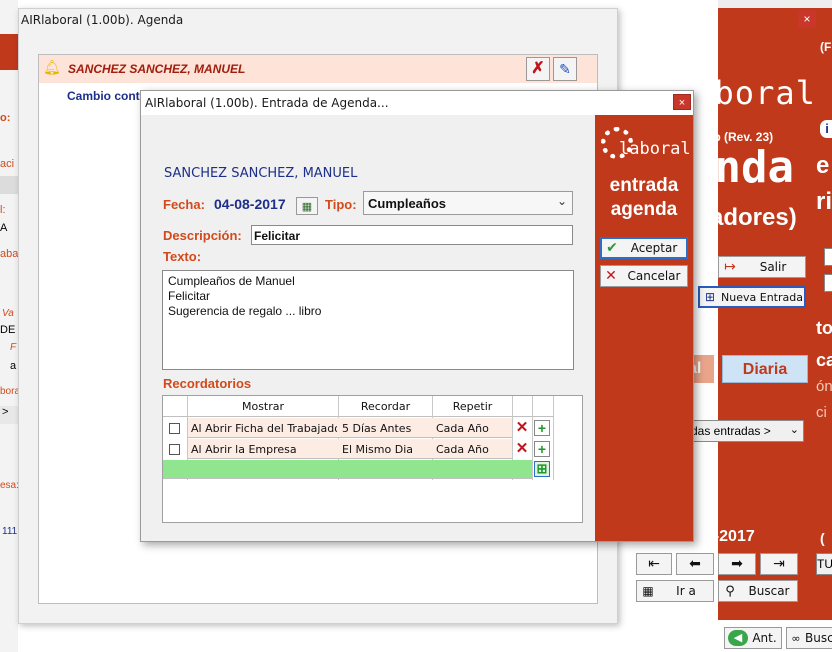 This screenshot has width=832, height=652. Describe the element at coordinates (826, 129) in the screenshot. I see `edge-info-icon: i` at that location.